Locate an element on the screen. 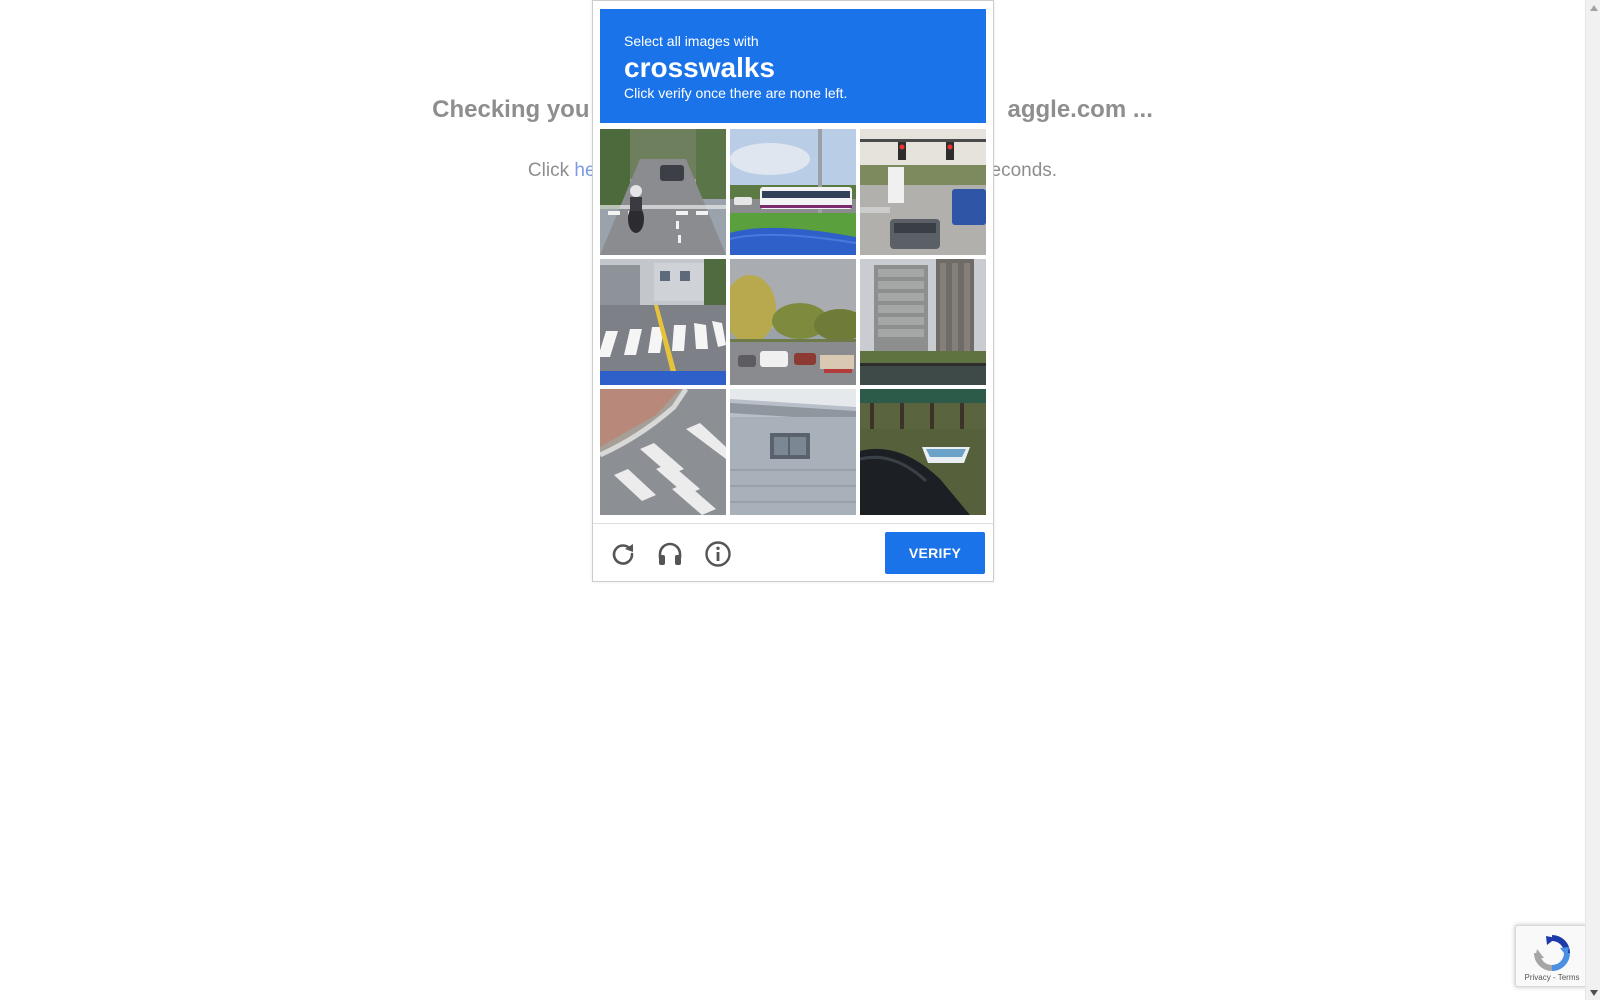 The image size is (1600, 1000). redirect-suffix: econds. is located at coordinates (1024, 170).